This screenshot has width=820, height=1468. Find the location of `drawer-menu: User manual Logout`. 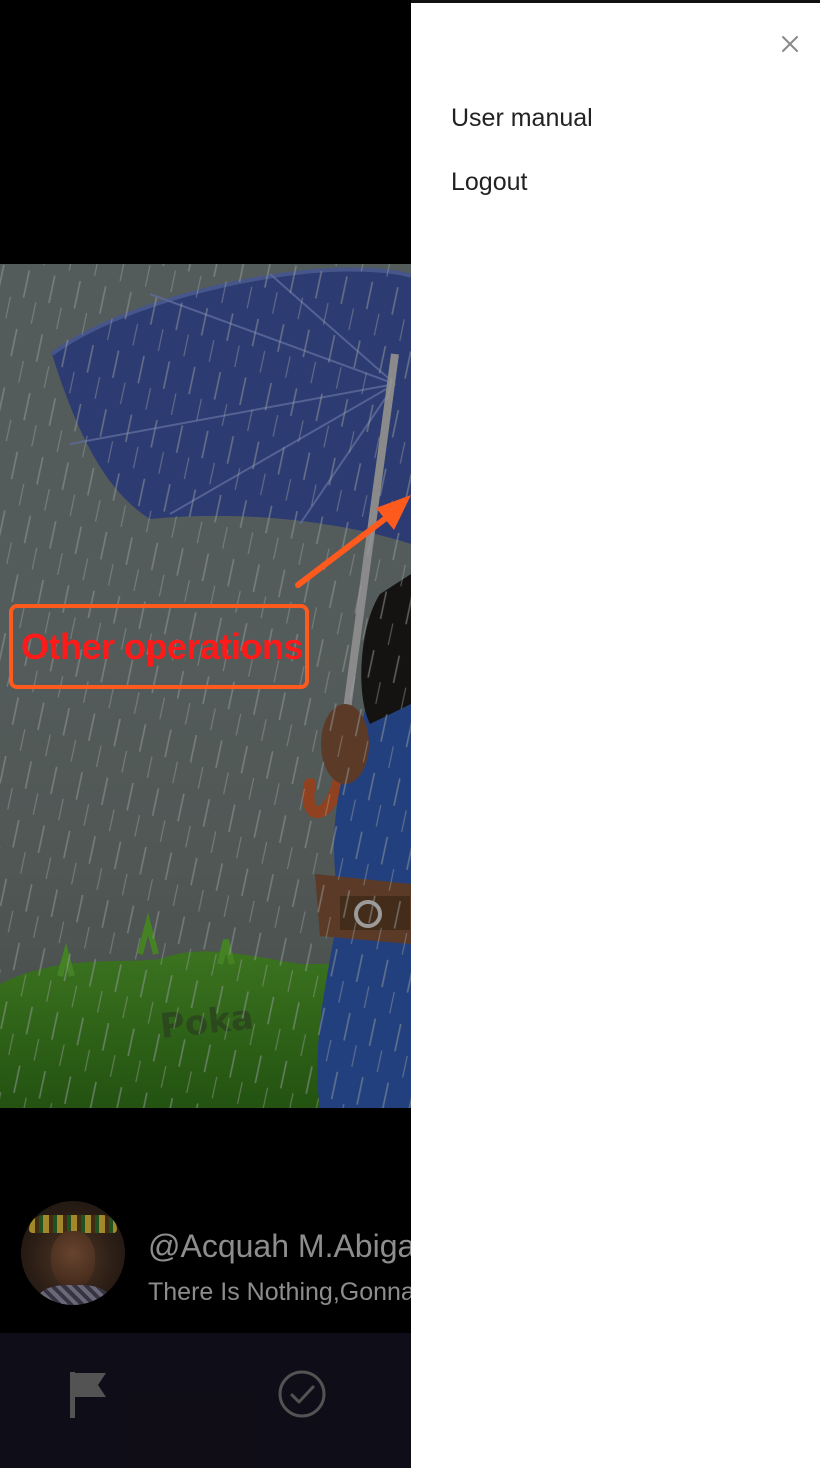

drawer-menu: User manual Logout is located at coordinates (522, 167).